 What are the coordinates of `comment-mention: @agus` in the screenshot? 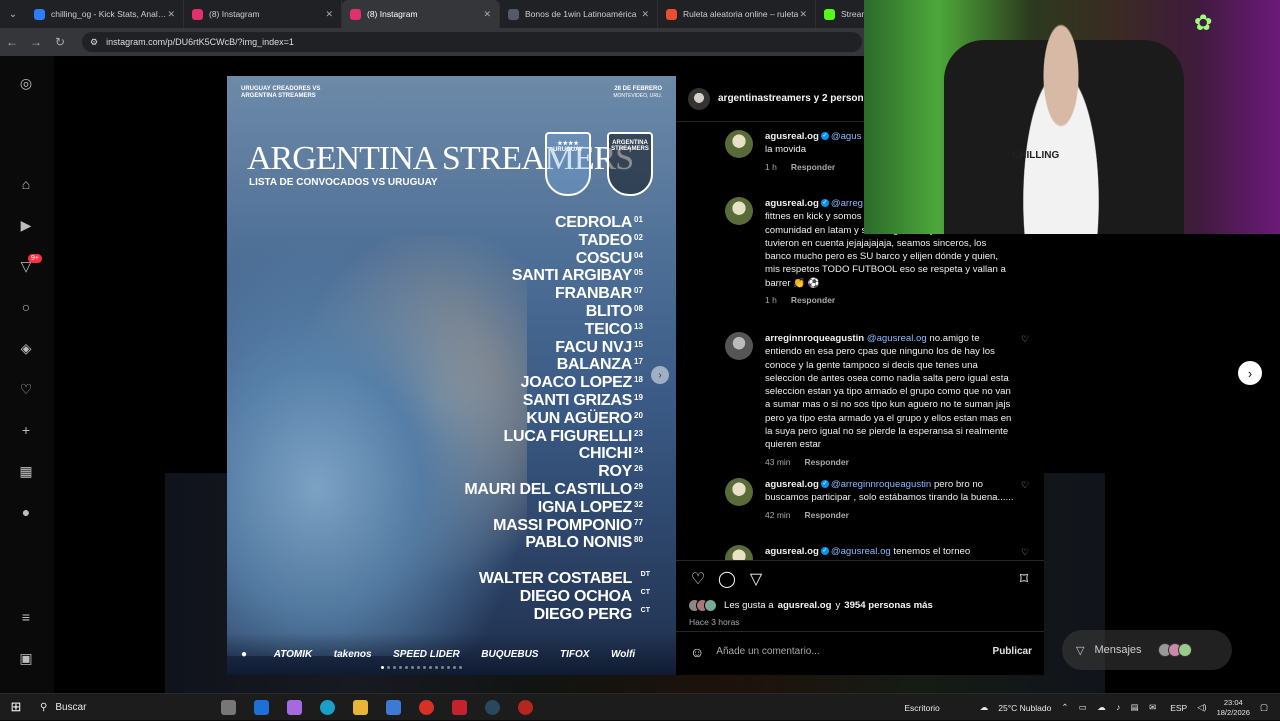 It's located at (846, 136).